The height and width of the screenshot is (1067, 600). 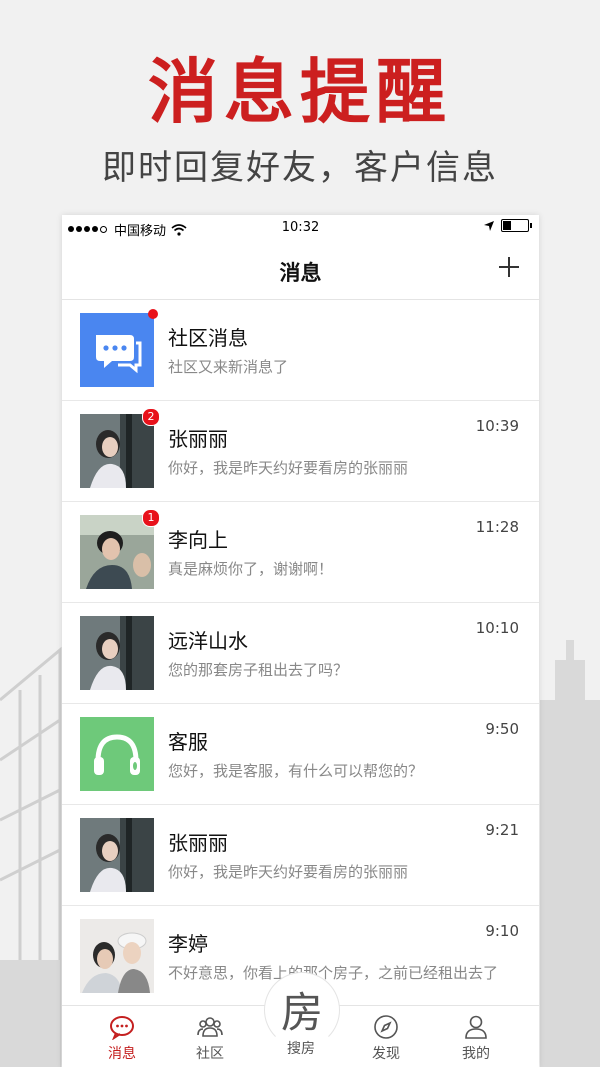 What do you see at coordinates (153, 314) in the screenshot?
I see `unread-dot` at bounding box center [153, 314].